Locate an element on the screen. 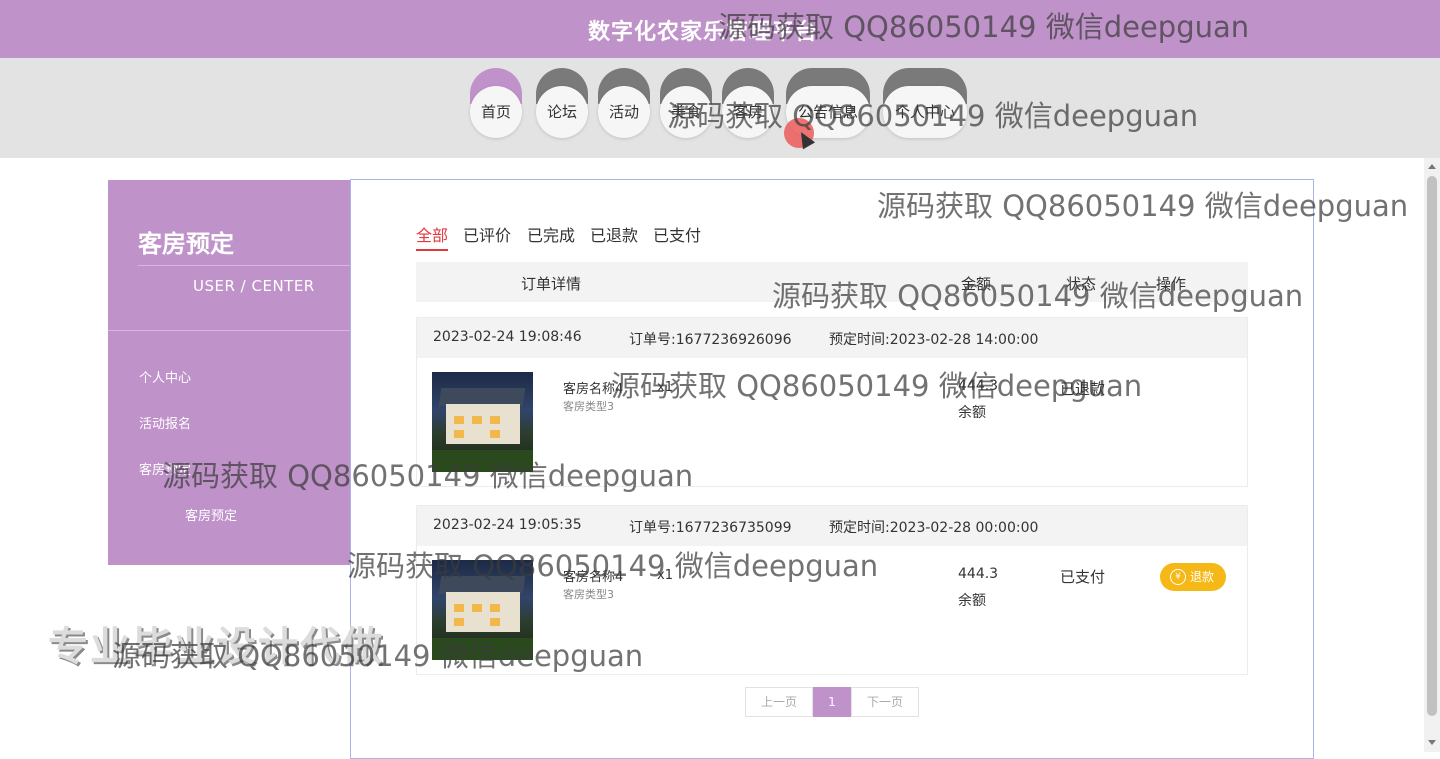  pagination-next-button: 下一页 is located at coordinates (885, 702).